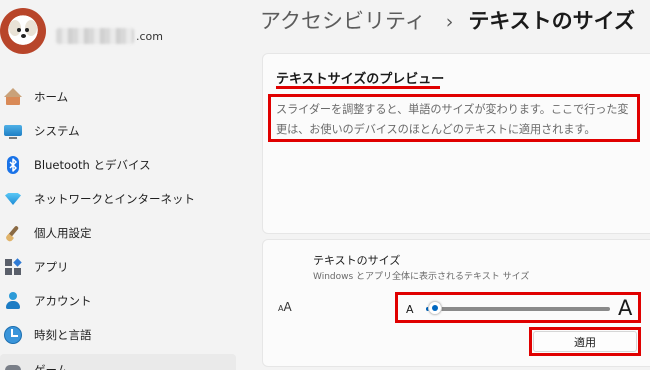 This screenshot has height=370, width=650. I want to click on sidebar-item-label: アカウント, so click(63, 301).